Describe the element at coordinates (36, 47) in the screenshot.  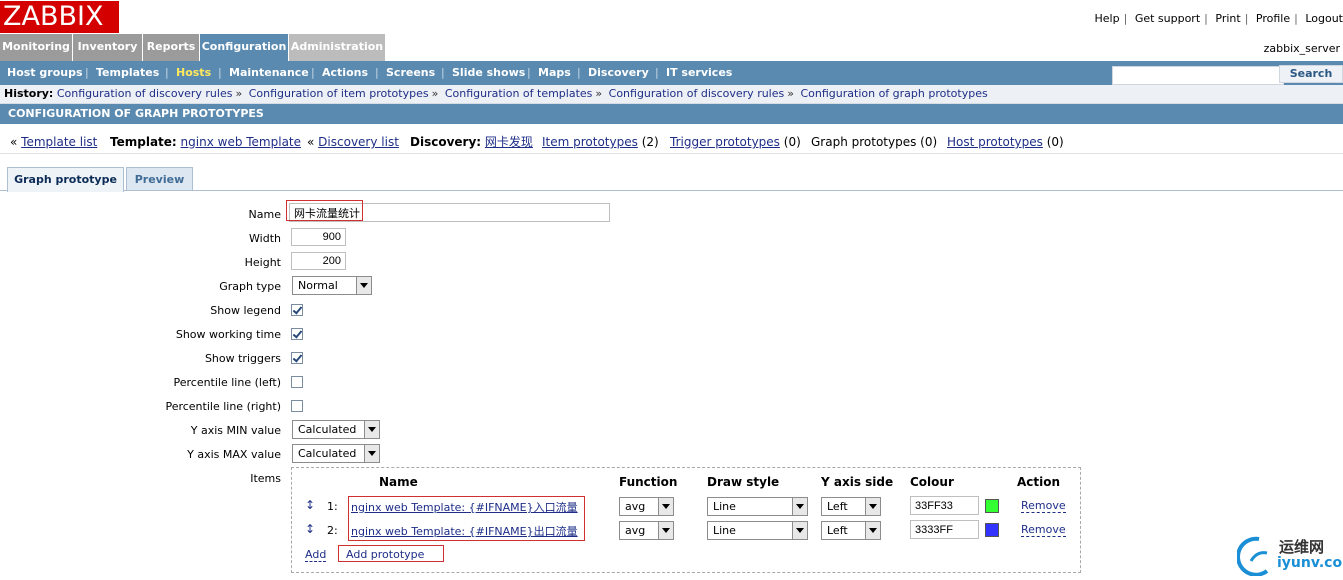
I see `menu-monitoring: Monitoring` at that location.